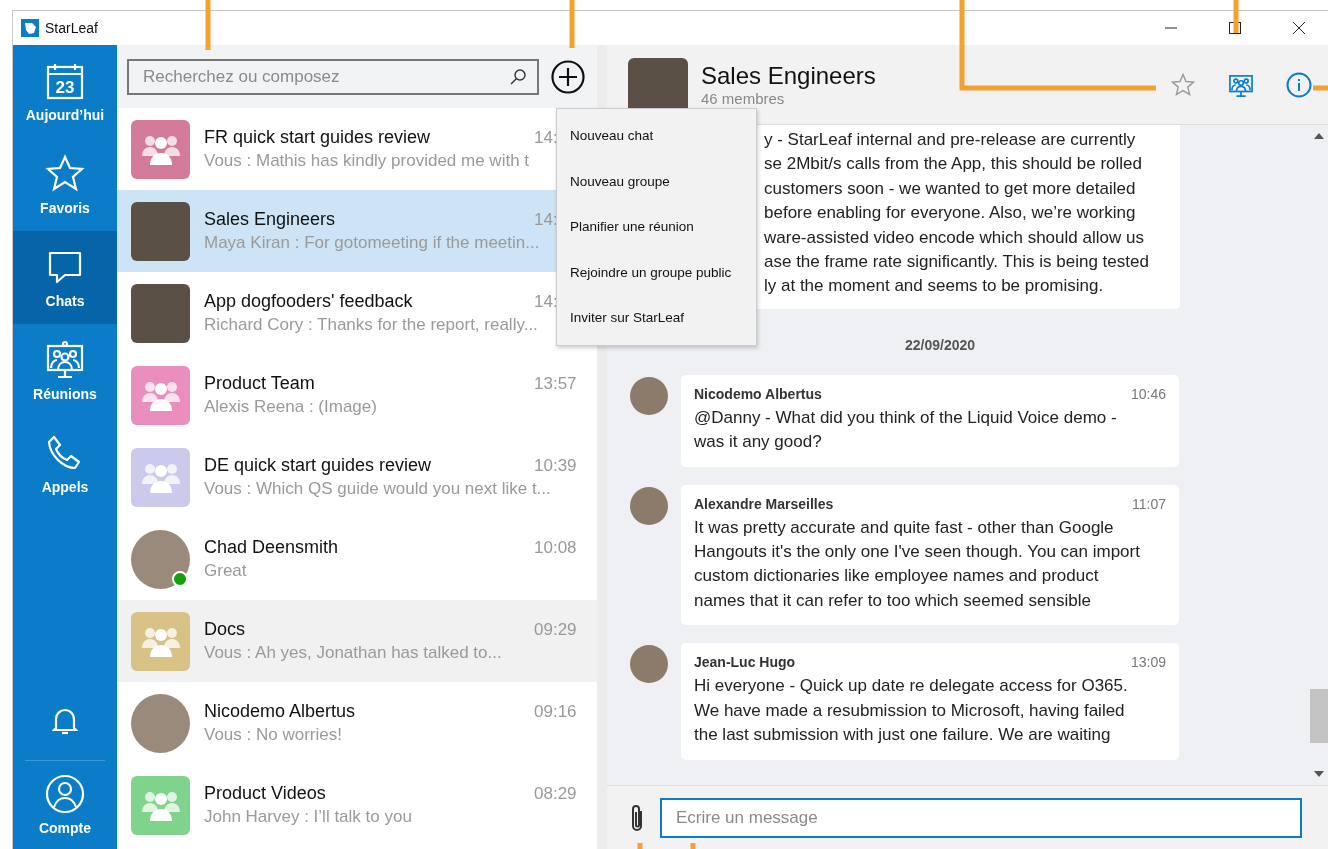 The width and height of the screenshot is (1328, 849). What do you see at coordinates (556, 630) in the screenshot?
I see `chat-time: 09:29` at bounding box center [556, 630].